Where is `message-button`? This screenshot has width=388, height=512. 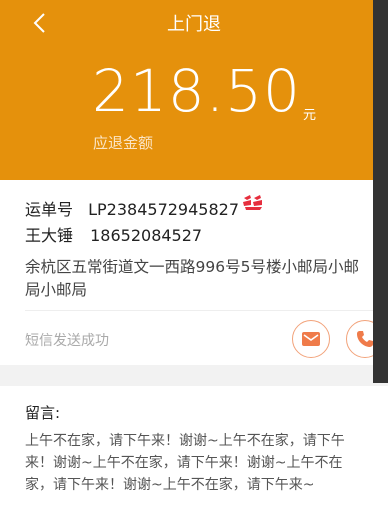 message-button is located at coordinates (311, 339).